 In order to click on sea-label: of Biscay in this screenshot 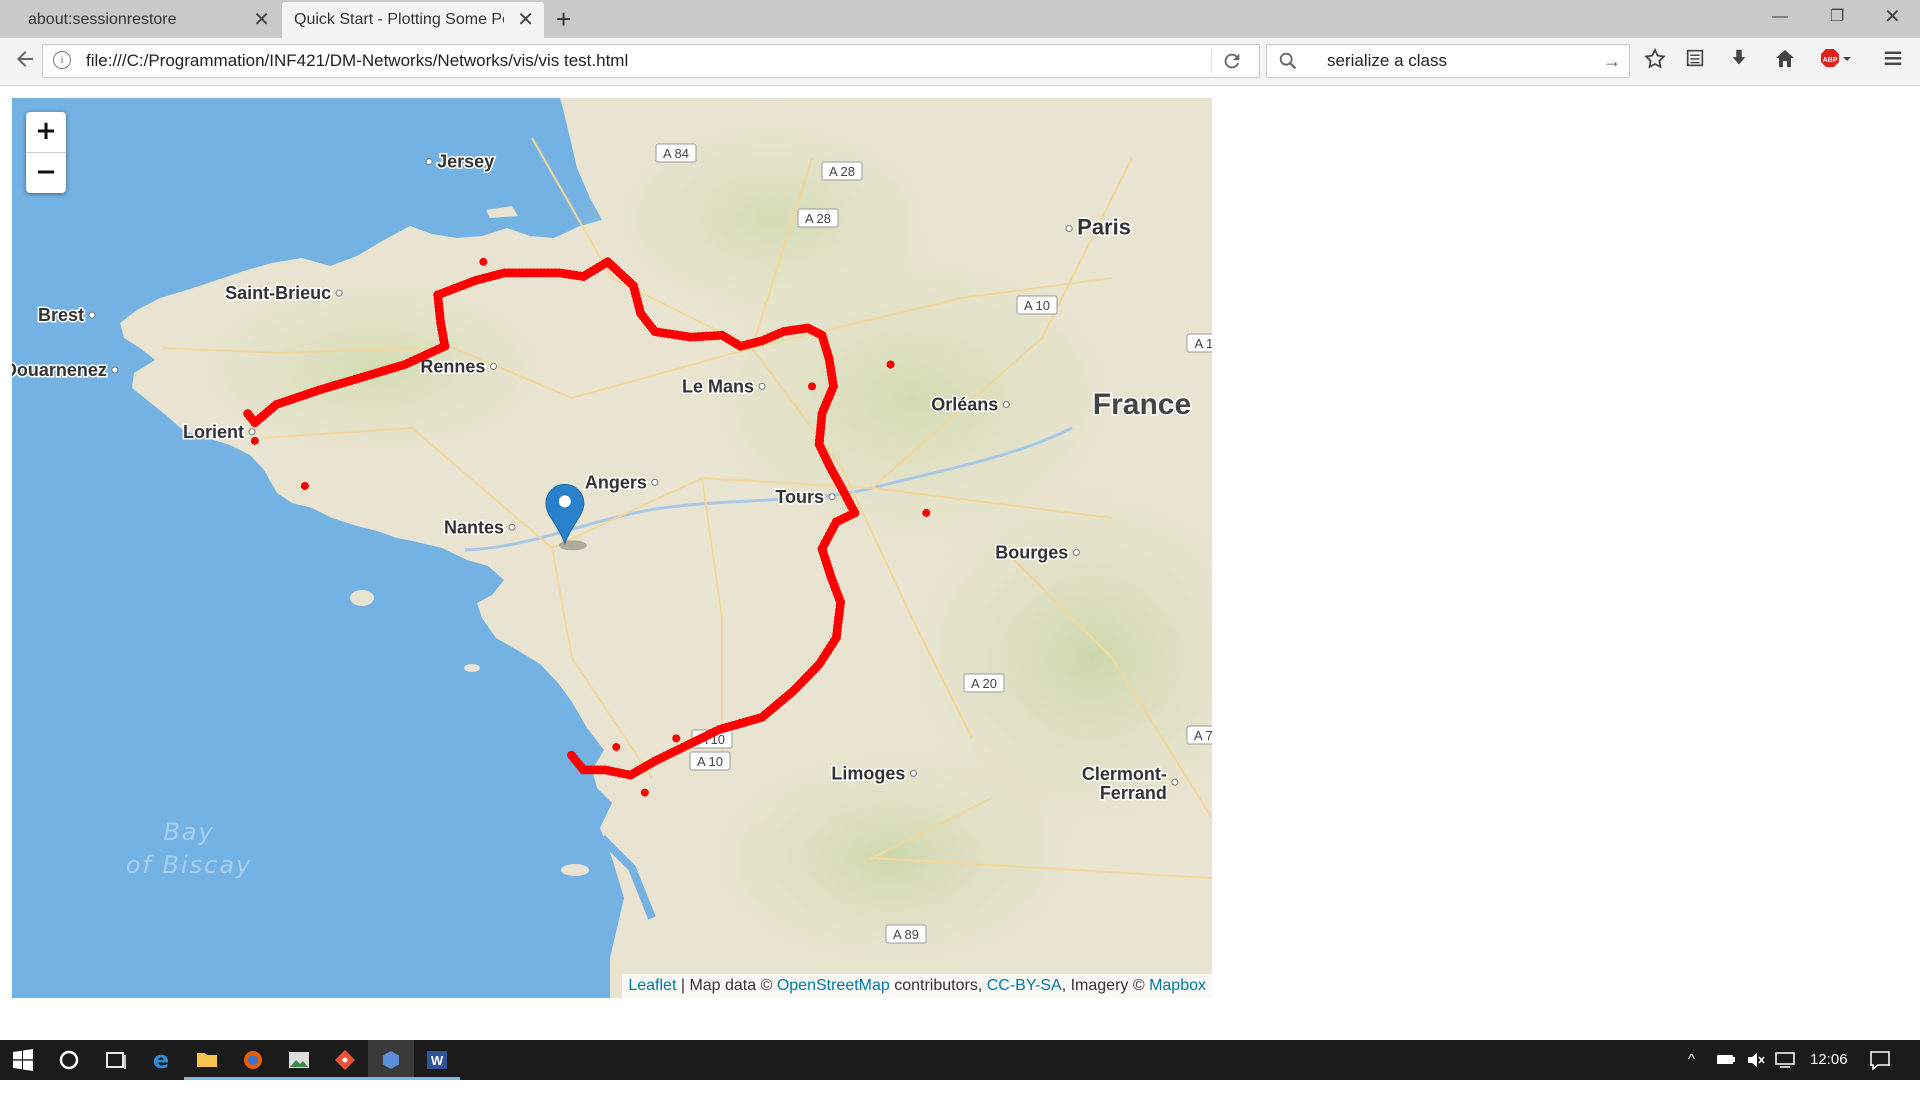, I will do `click(189, 865)`.